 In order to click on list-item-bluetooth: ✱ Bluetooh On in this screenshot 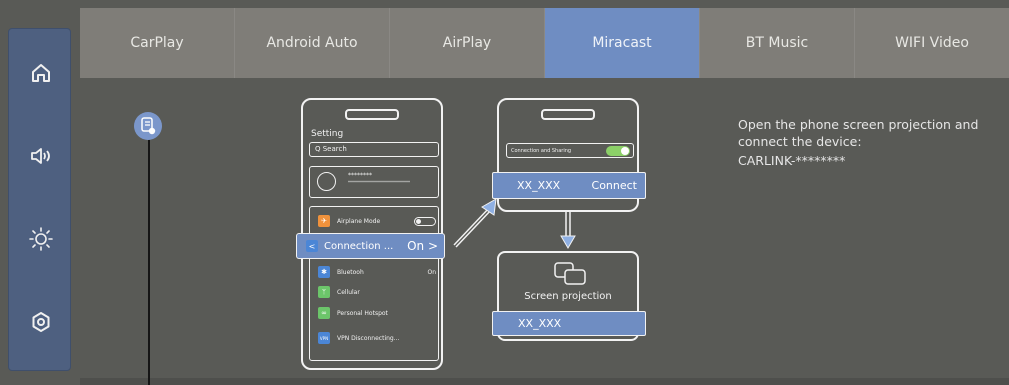, I will do `click(377, 272)`.